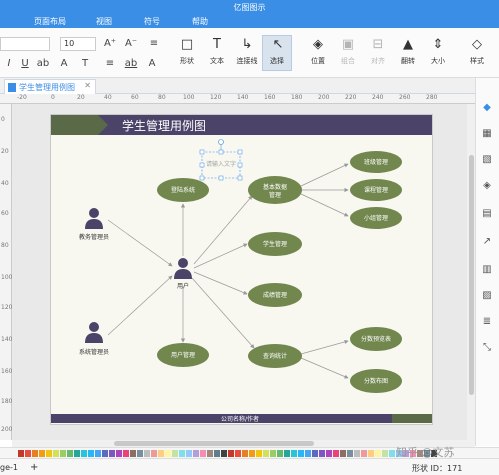  I want to click on usecase-group-mgmt: 小组管理, so click(376, 218).